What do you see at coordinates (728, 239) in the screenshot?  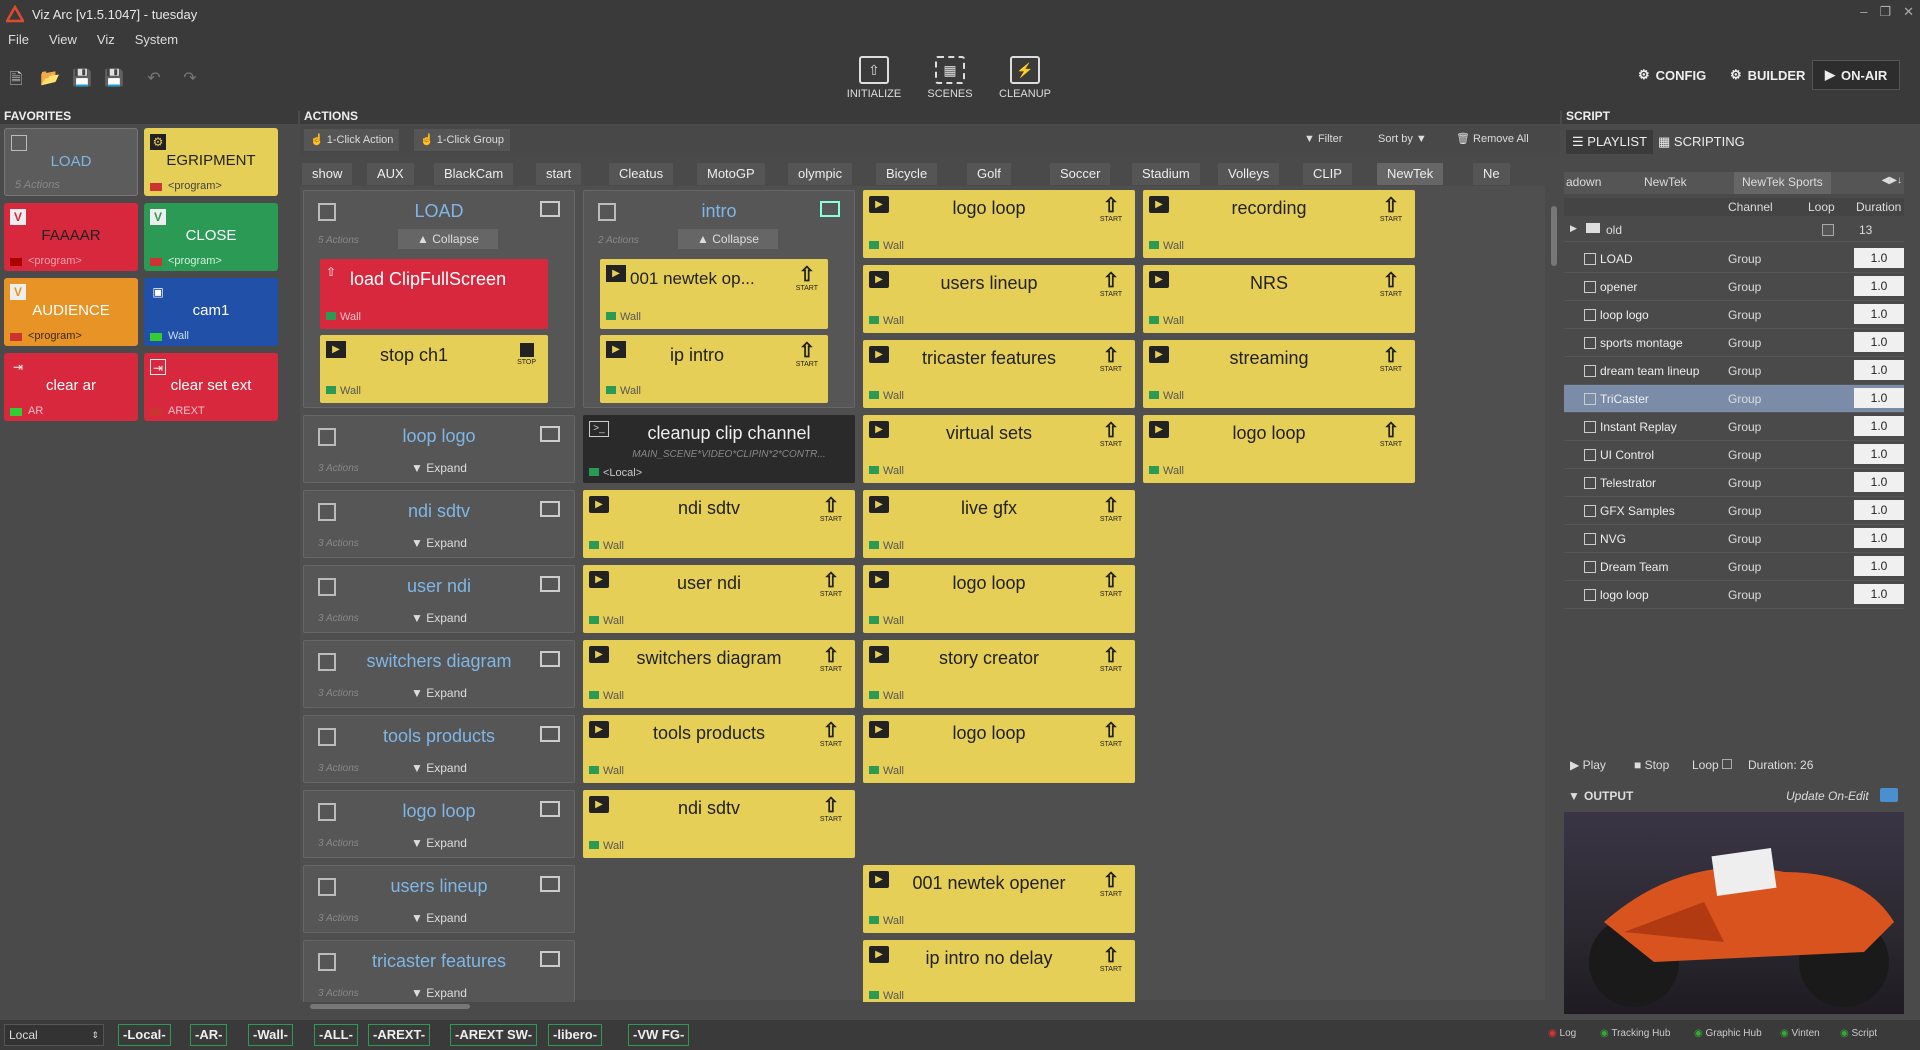 I see `collapse-button: ▲ Collapse` at bounding box center [728, 239].